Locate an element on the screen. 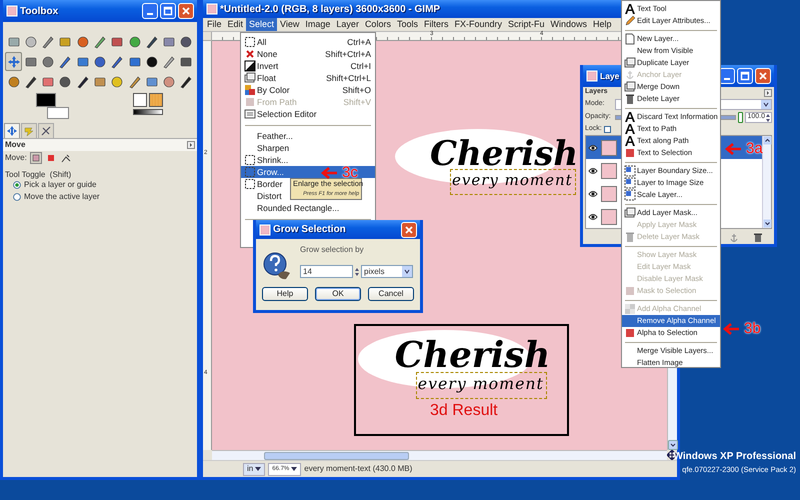 The image size is (800, 500). options-title: Move is located at coordinates (15, 145).